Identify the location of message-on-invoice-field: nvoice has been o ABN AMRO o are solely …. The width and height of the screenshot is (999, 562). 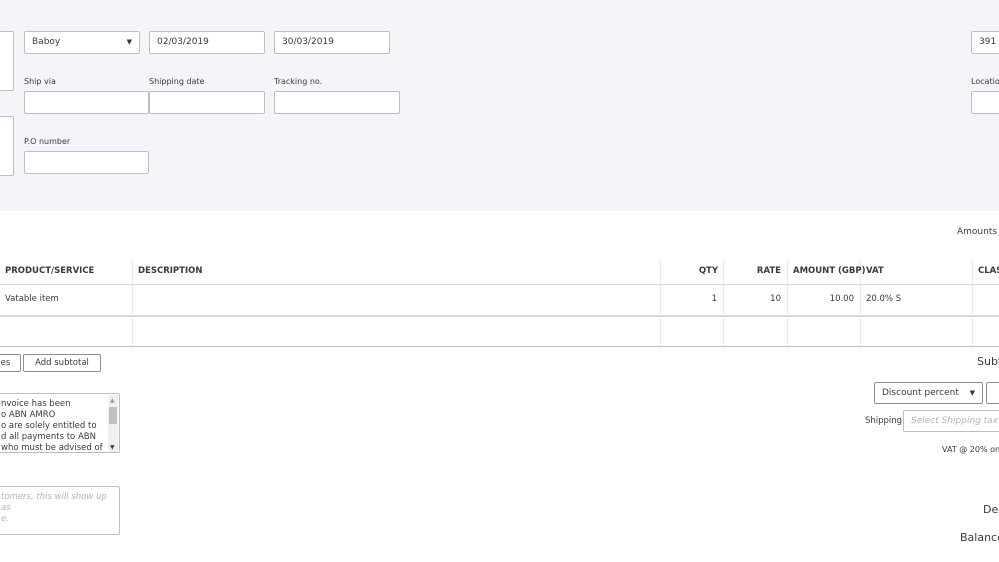
(60, 423).